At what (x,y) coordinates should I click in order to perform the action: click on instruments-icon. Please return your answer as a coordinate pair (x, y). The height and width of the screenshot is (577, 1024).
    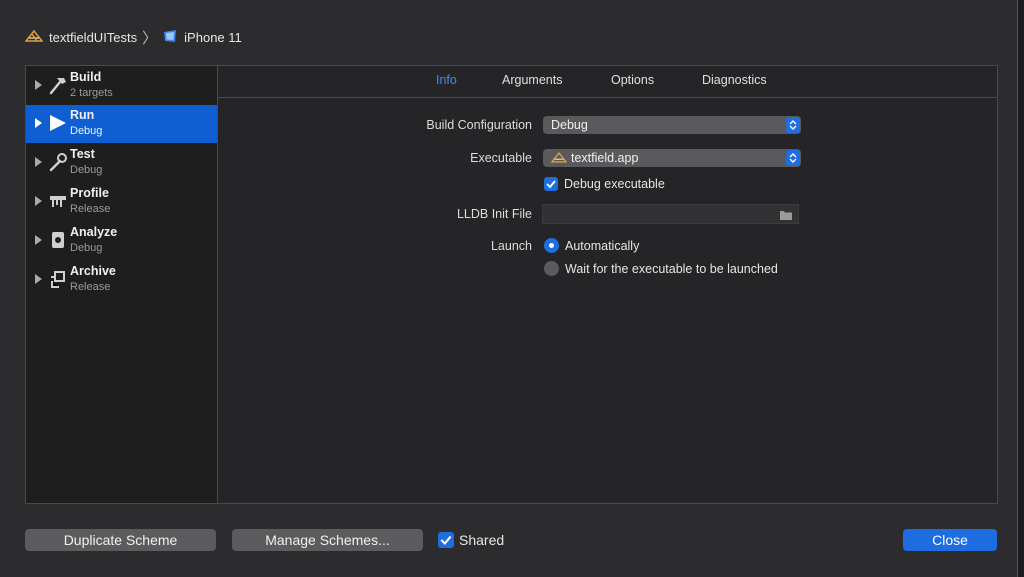
    Looking at the image, I should click on (58, 201).